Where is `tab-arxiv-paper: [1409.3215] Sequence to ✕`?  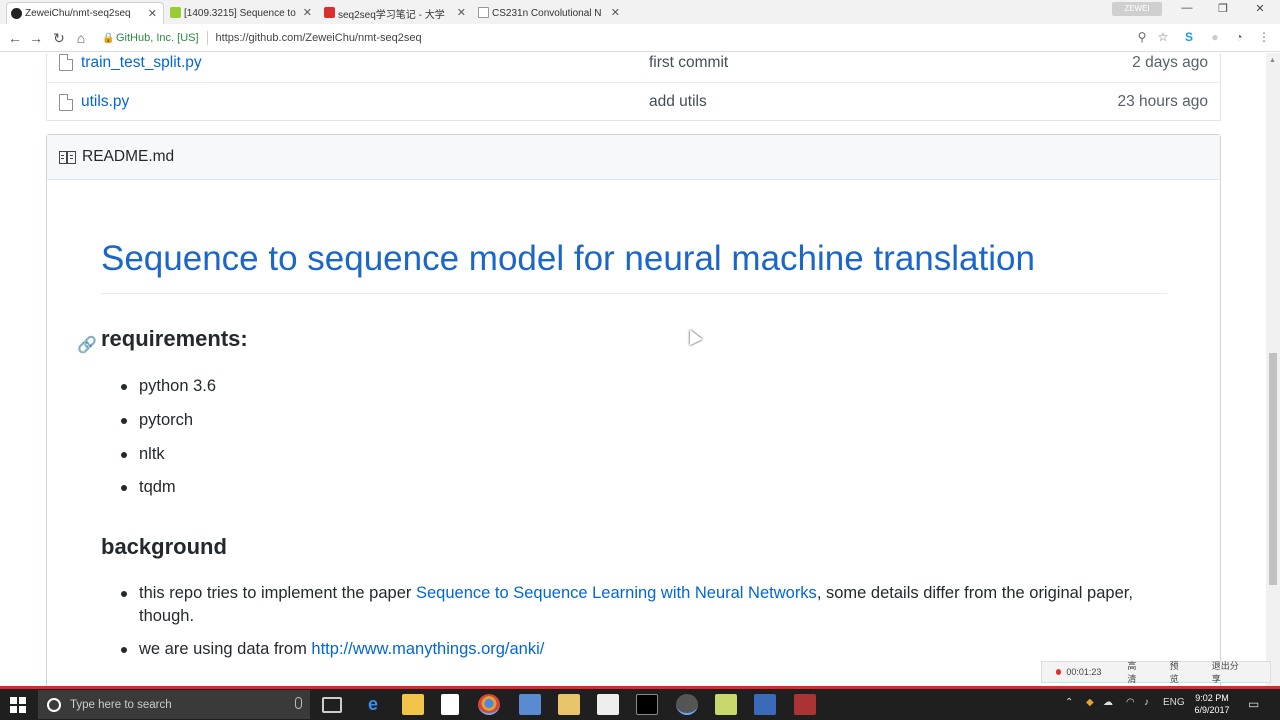 tab-arxiv-paper: [1409.3215] Sequence to ✕ is located at coordinates (242, 13).